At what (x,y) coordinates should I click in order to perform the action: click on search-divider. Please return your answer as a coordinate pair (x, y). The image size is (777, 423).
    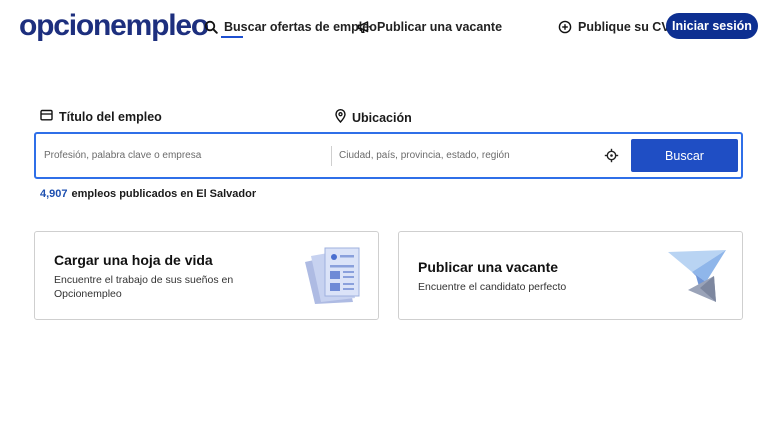
    Looking at the image, I should click on (331, 156).